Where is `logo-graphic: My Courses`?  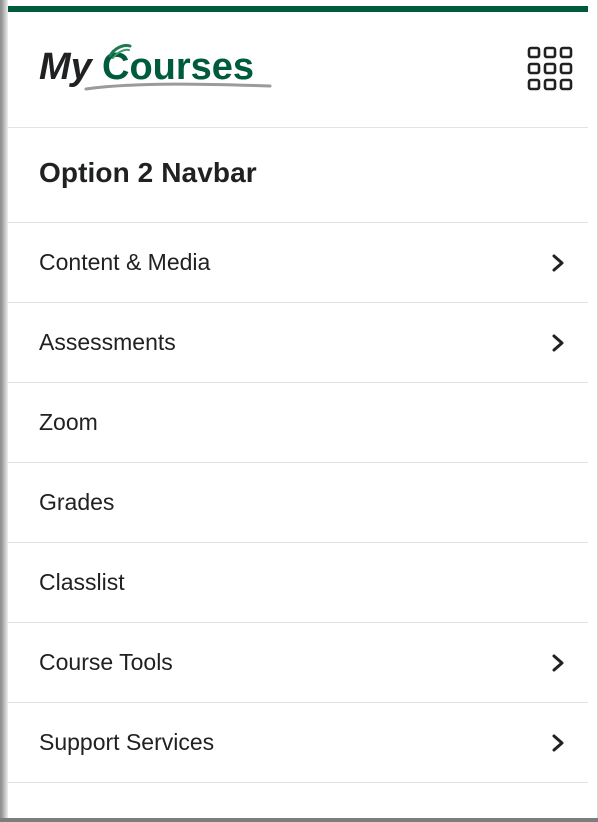
logo-graphic: My Courses is located at coordinates (155, 67).